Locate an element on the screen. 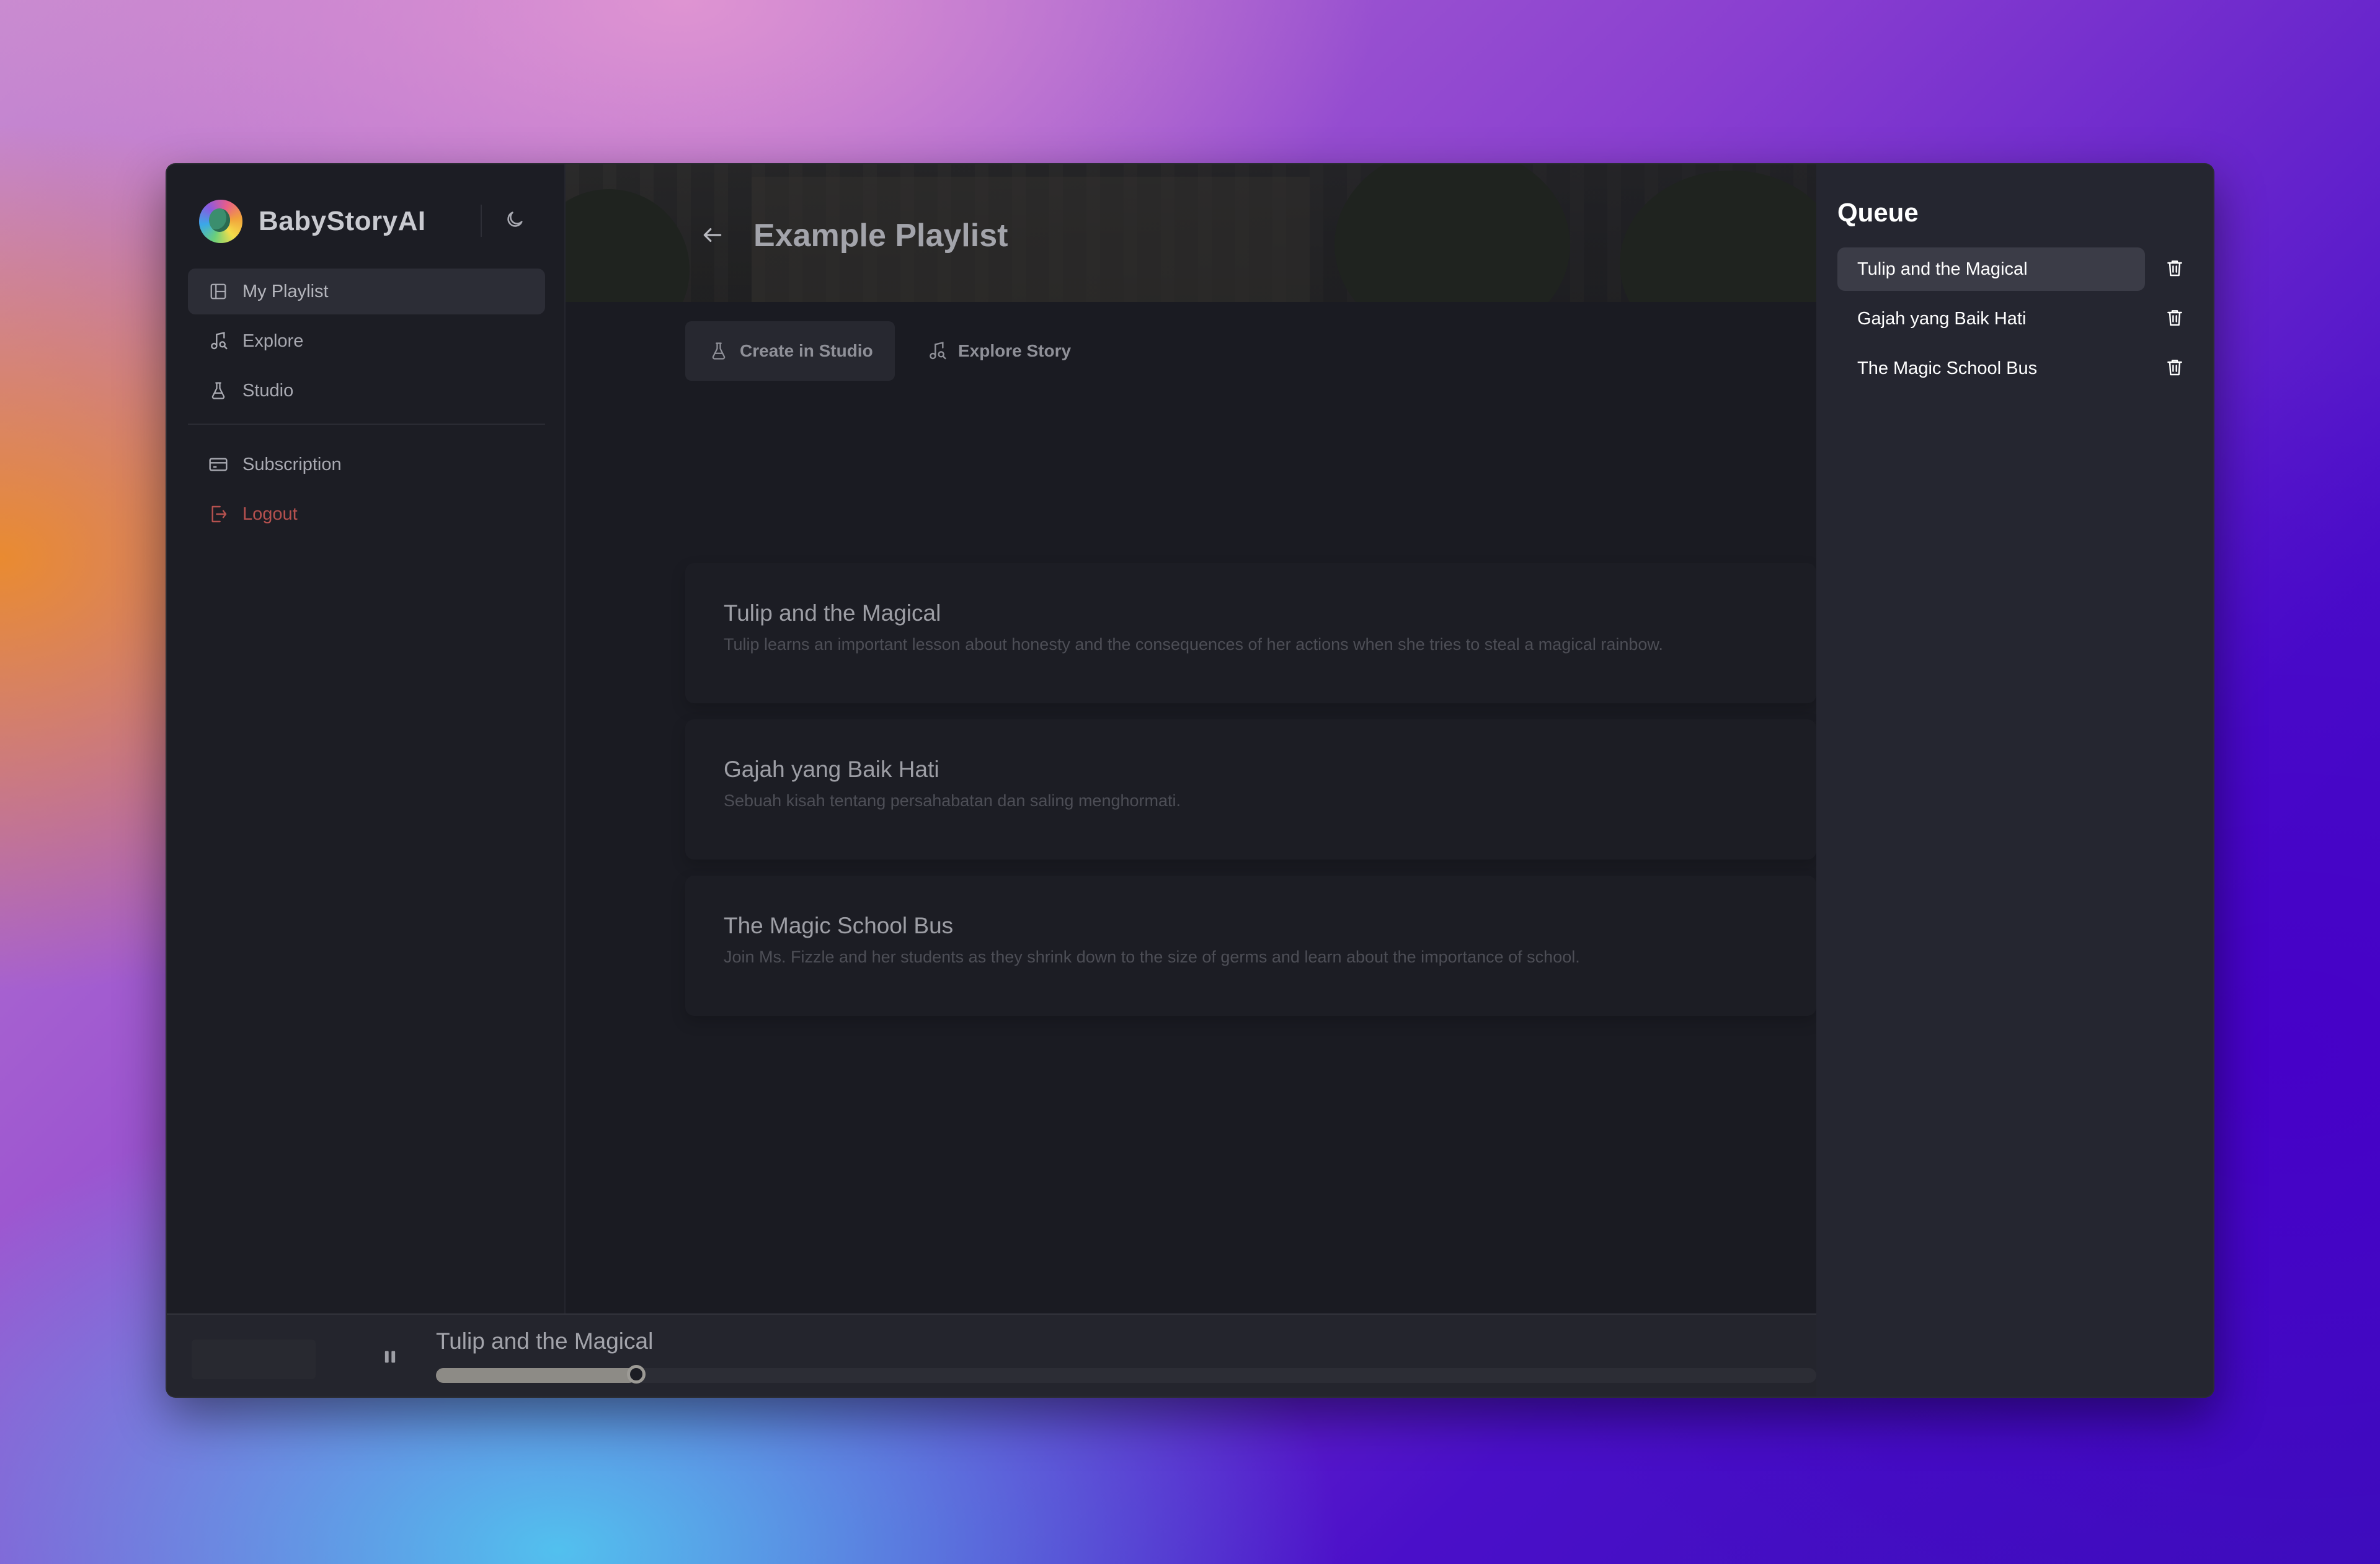 Image resolution: width=2380 pixels, height=1564 pixels. queue-item-title: Gajah yang Baik Hati is located at coordinates (1942, 318).